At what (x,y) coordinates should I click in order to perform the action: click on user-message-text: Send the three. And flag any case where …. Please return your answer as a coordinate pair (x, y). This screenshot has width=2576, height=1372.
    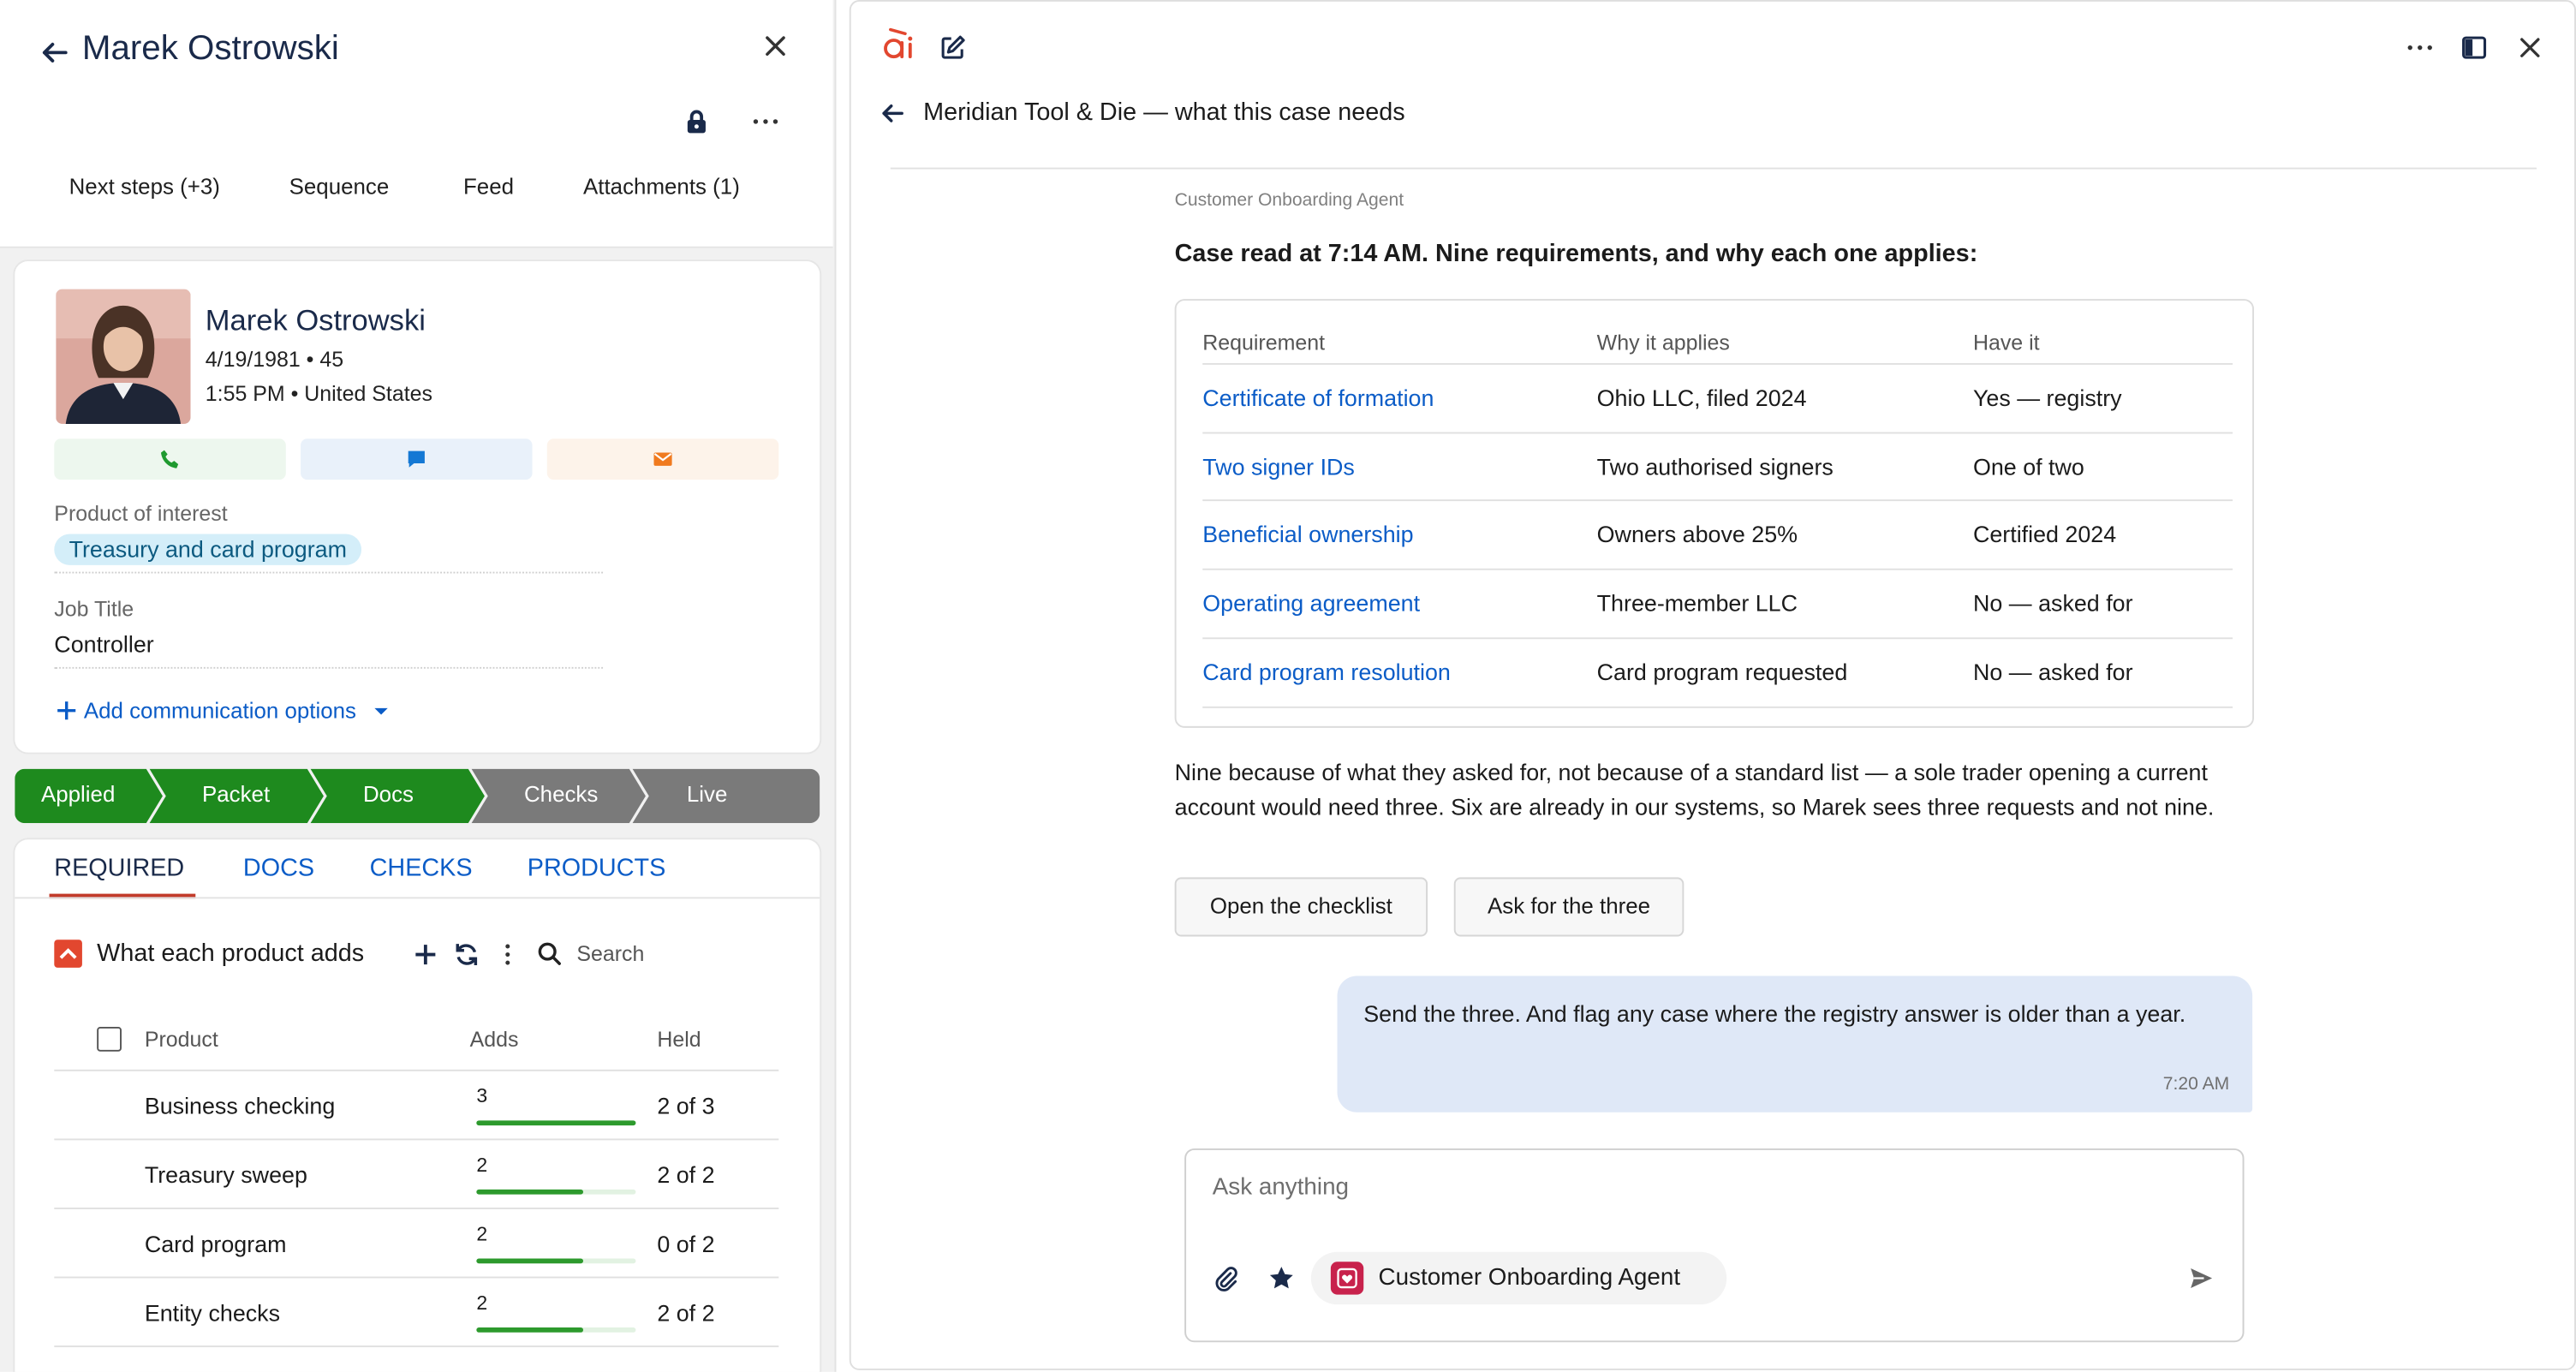
    Looking at the image, I should click on (1774, 1013).